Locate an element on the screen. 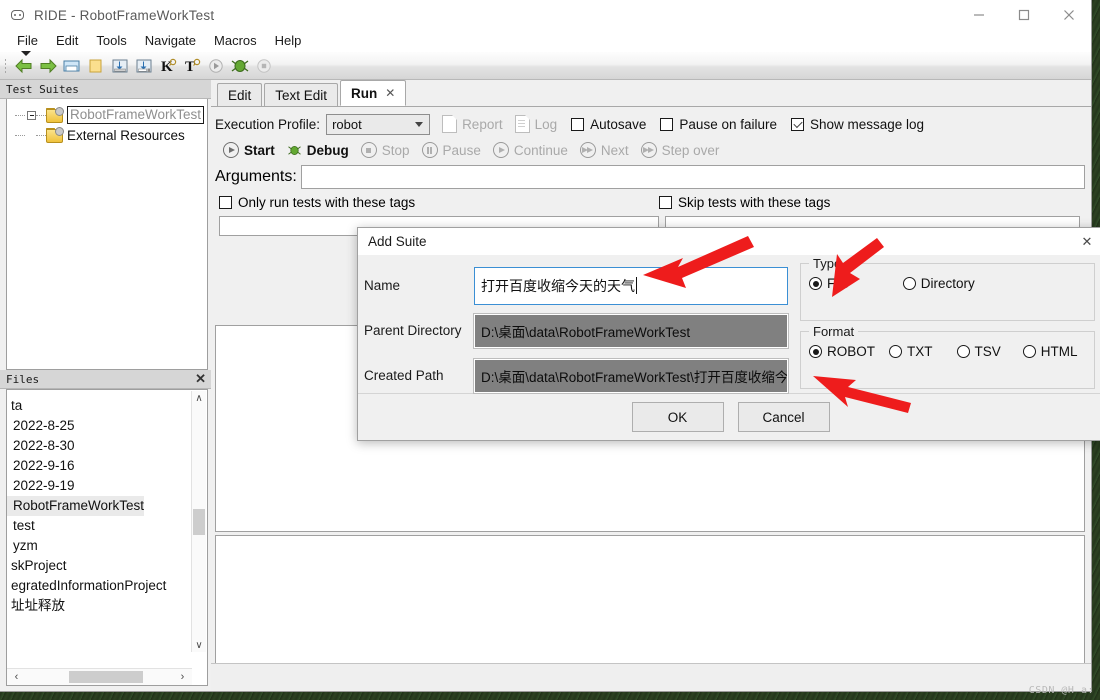 The height and width of the screenshot is (700, 1100). list-item: test is located at coordinates (107, 526).